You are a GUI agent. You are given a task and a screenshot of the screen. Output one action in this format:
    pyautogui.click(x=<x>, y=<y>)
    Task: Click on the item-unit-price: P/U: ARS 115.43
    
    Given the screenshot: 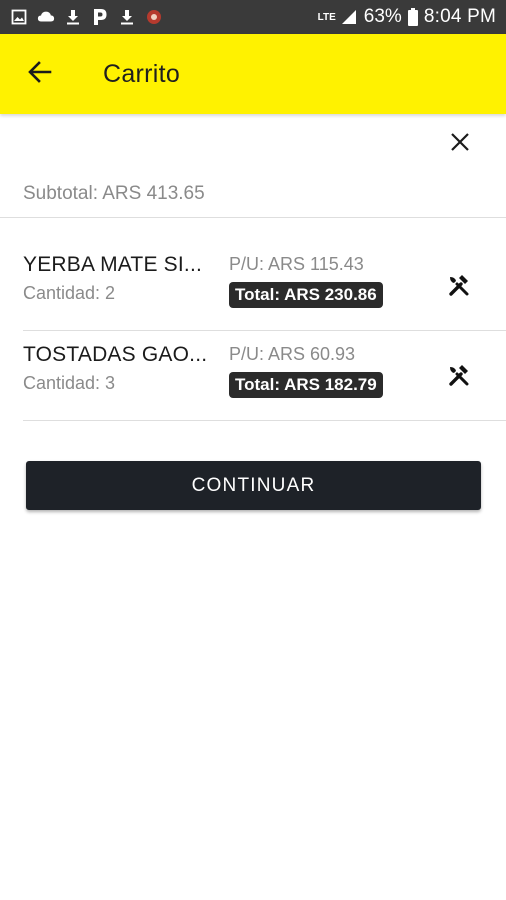 What is the action you would take?
    pyautogui.click(x=296, y=264)
    